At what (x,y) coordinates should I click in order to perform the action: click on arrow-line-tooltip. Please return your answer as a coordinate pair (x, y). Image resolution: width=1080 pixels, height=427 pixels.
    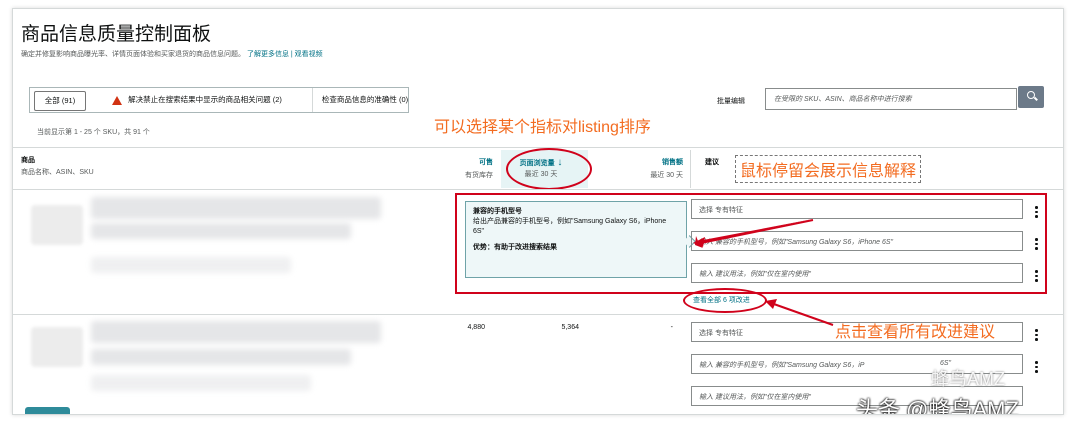
    Looking at the image, I should click on (757, 231).